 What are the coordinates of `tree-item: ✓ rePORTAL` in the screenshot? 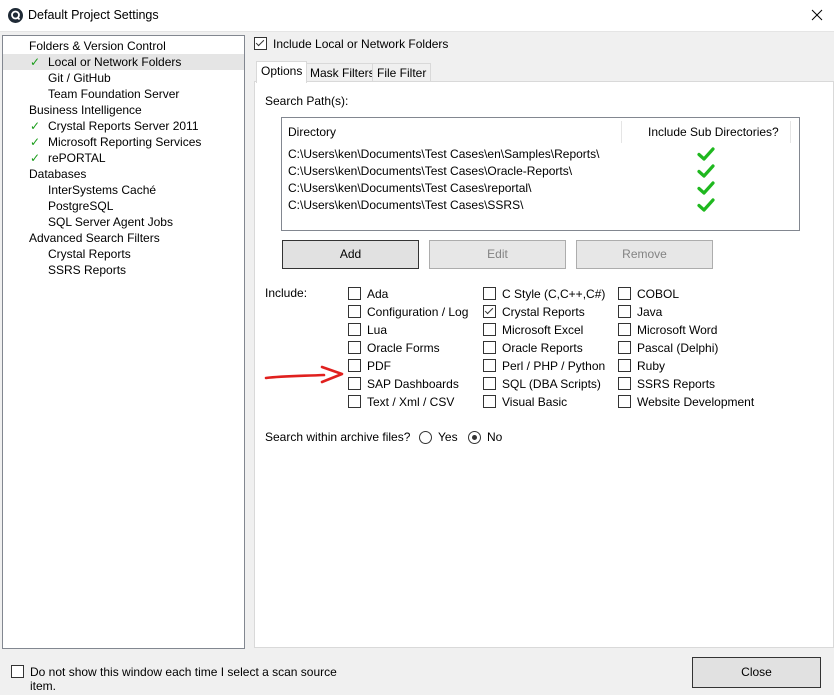 It's located at (123, 158).